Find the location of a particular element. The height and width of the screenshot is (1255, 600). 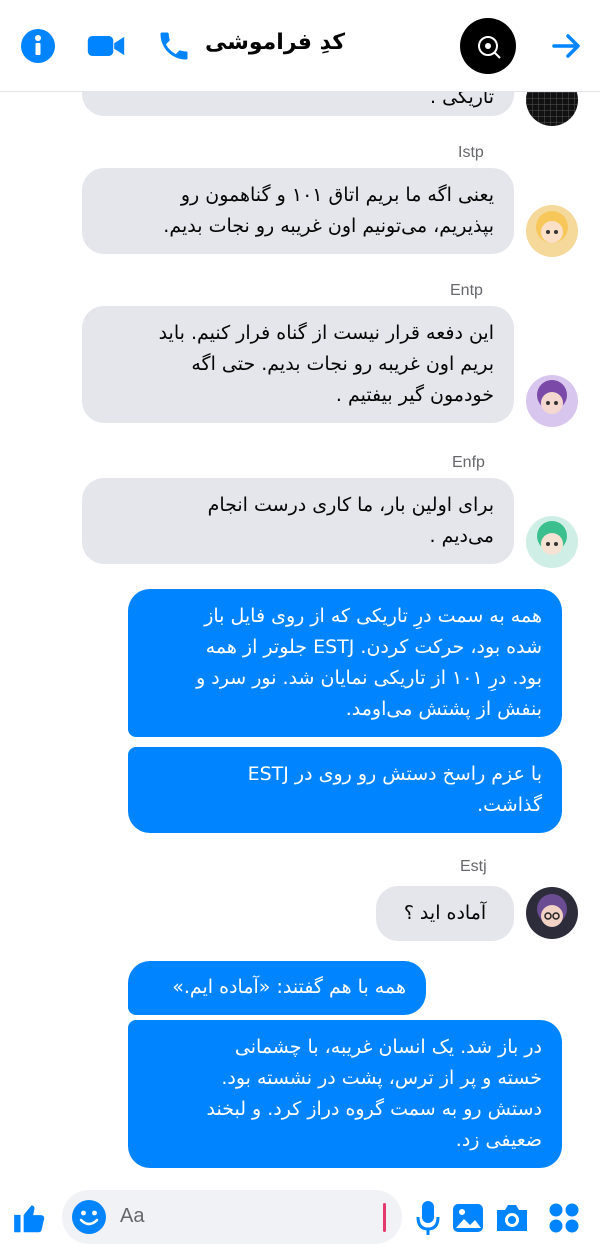

message-line: برای اولین بار، ما کاری درست انجام is located at coordinates (350, 505).